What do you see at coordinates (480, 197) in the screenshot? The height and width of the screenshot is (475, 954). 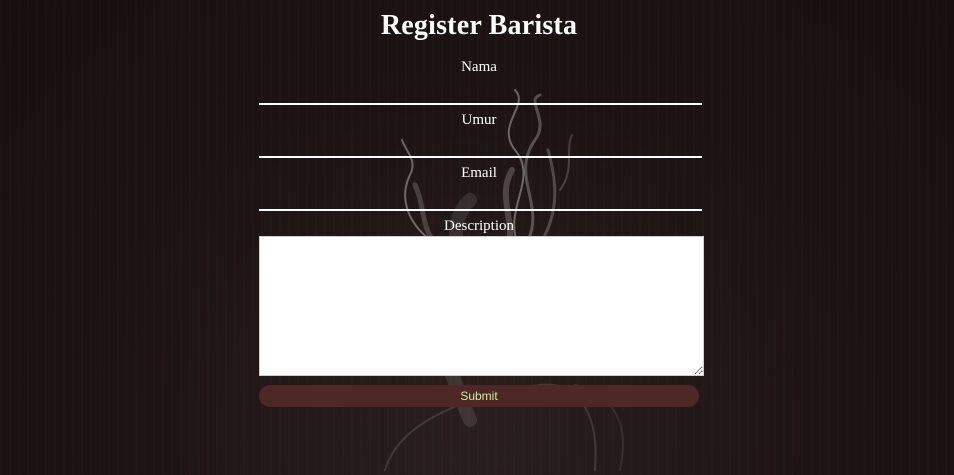 I see `email-input` at bounding box center [480, 197].